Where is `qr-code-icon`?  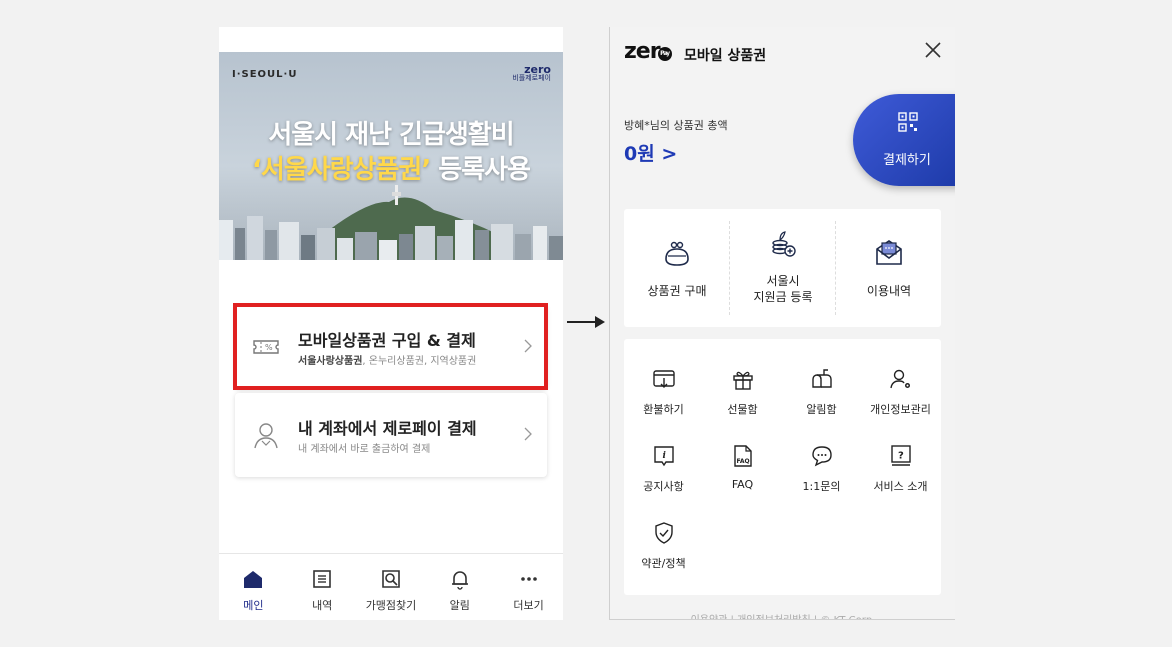
qr-code-icon is located at coordinates (908, 122).